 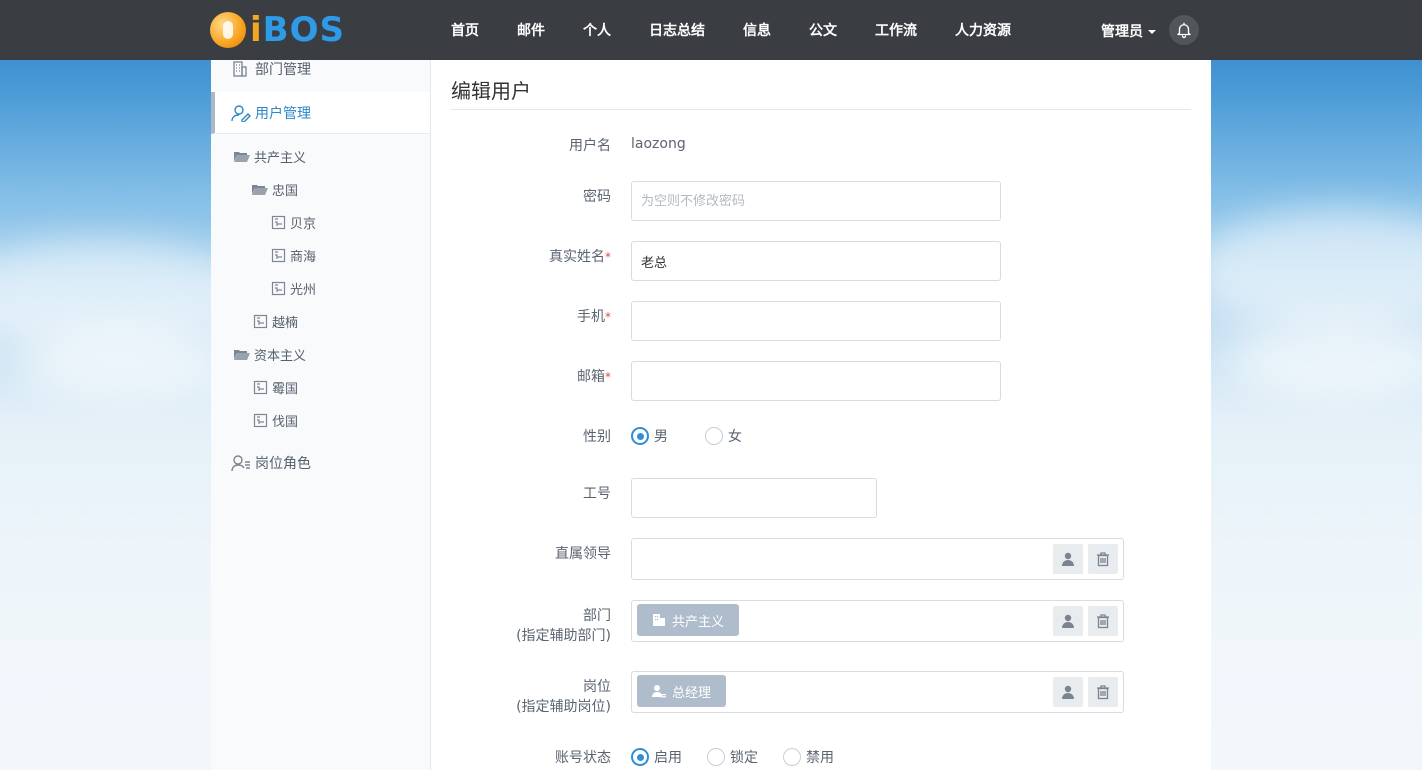 I want to click on tree-node-shanghai: 商海, so click(x=293, y=255).